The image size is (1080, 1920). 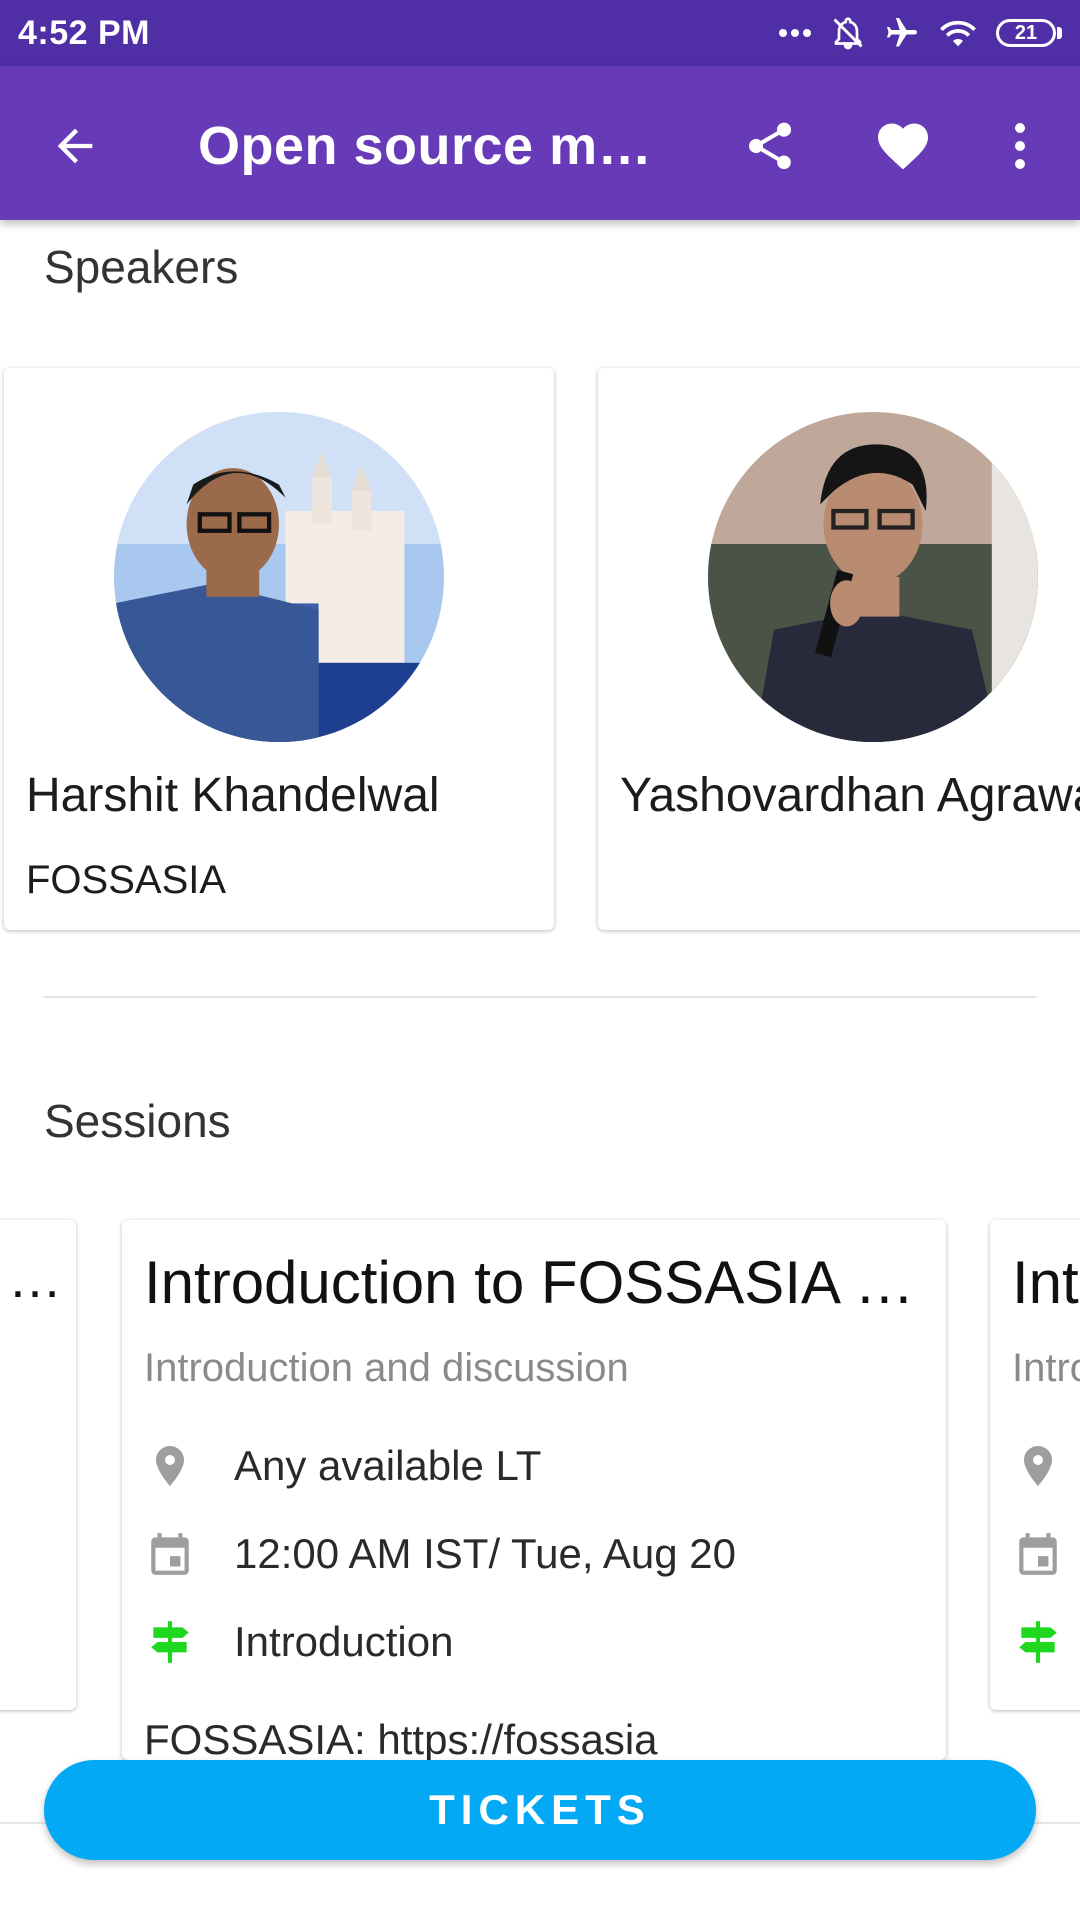 I want to click on session-location: Any available LT, so click(x=388, y=1465).